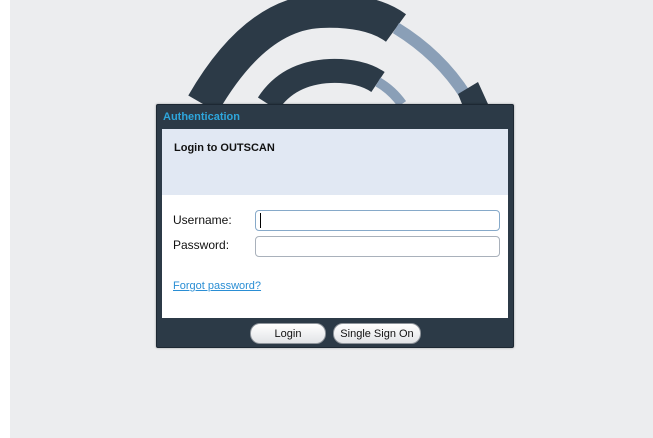  What do you see at coordinates (260, 220) in the screenshot?
I see `text-cursor` at bounding box center [260, 220].